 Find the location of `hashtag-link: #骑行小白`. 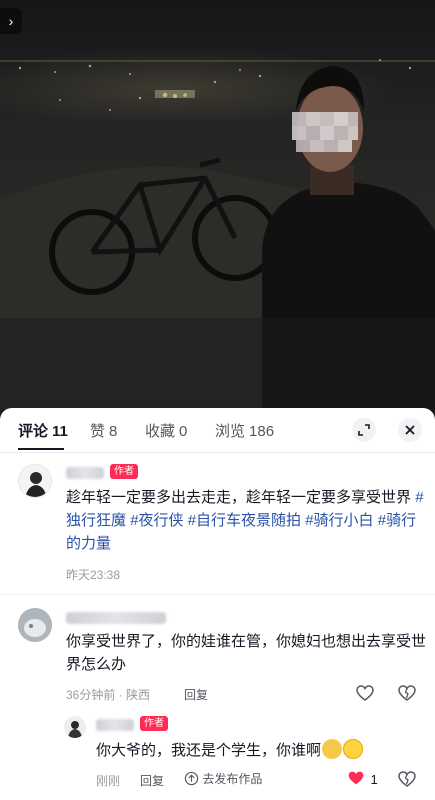

hashtag-link: #骑行小白 is located at coordinates (339, 520).